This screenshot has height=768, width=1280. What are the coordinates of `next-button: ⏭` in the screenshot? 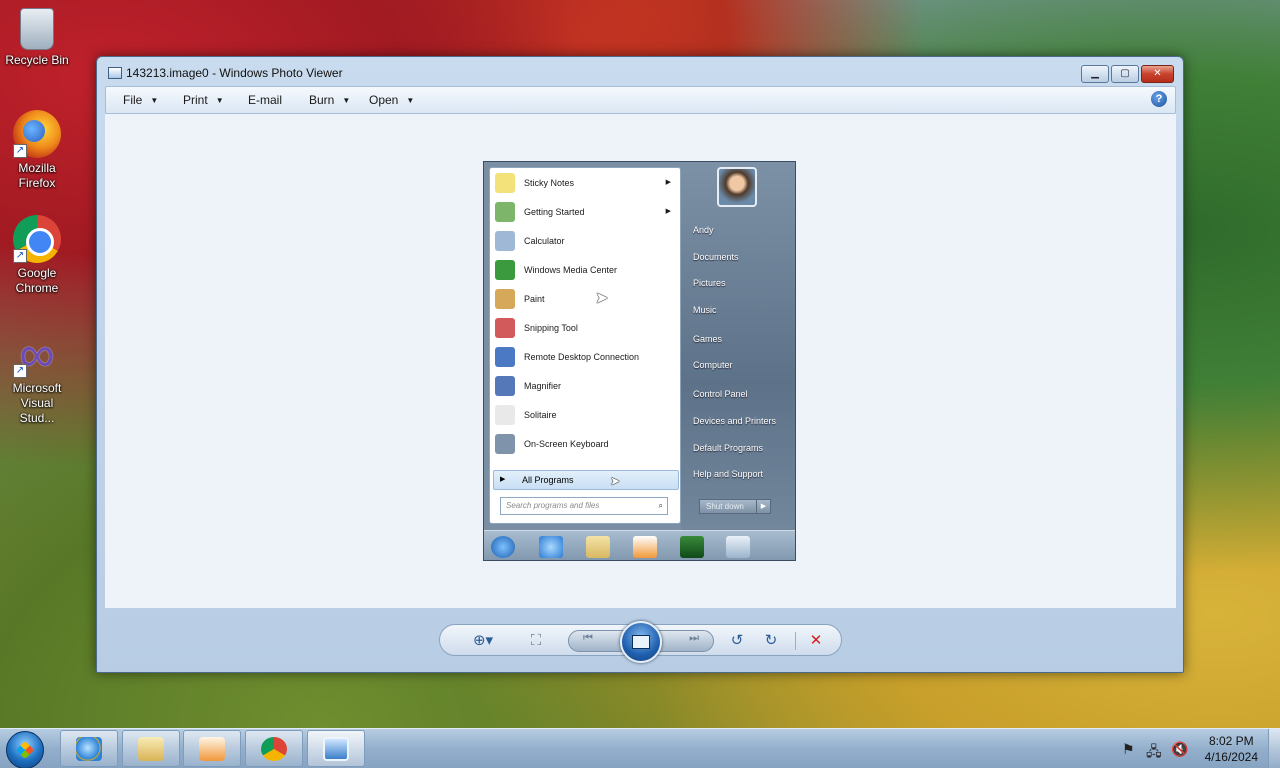 It's located at (694, 638).